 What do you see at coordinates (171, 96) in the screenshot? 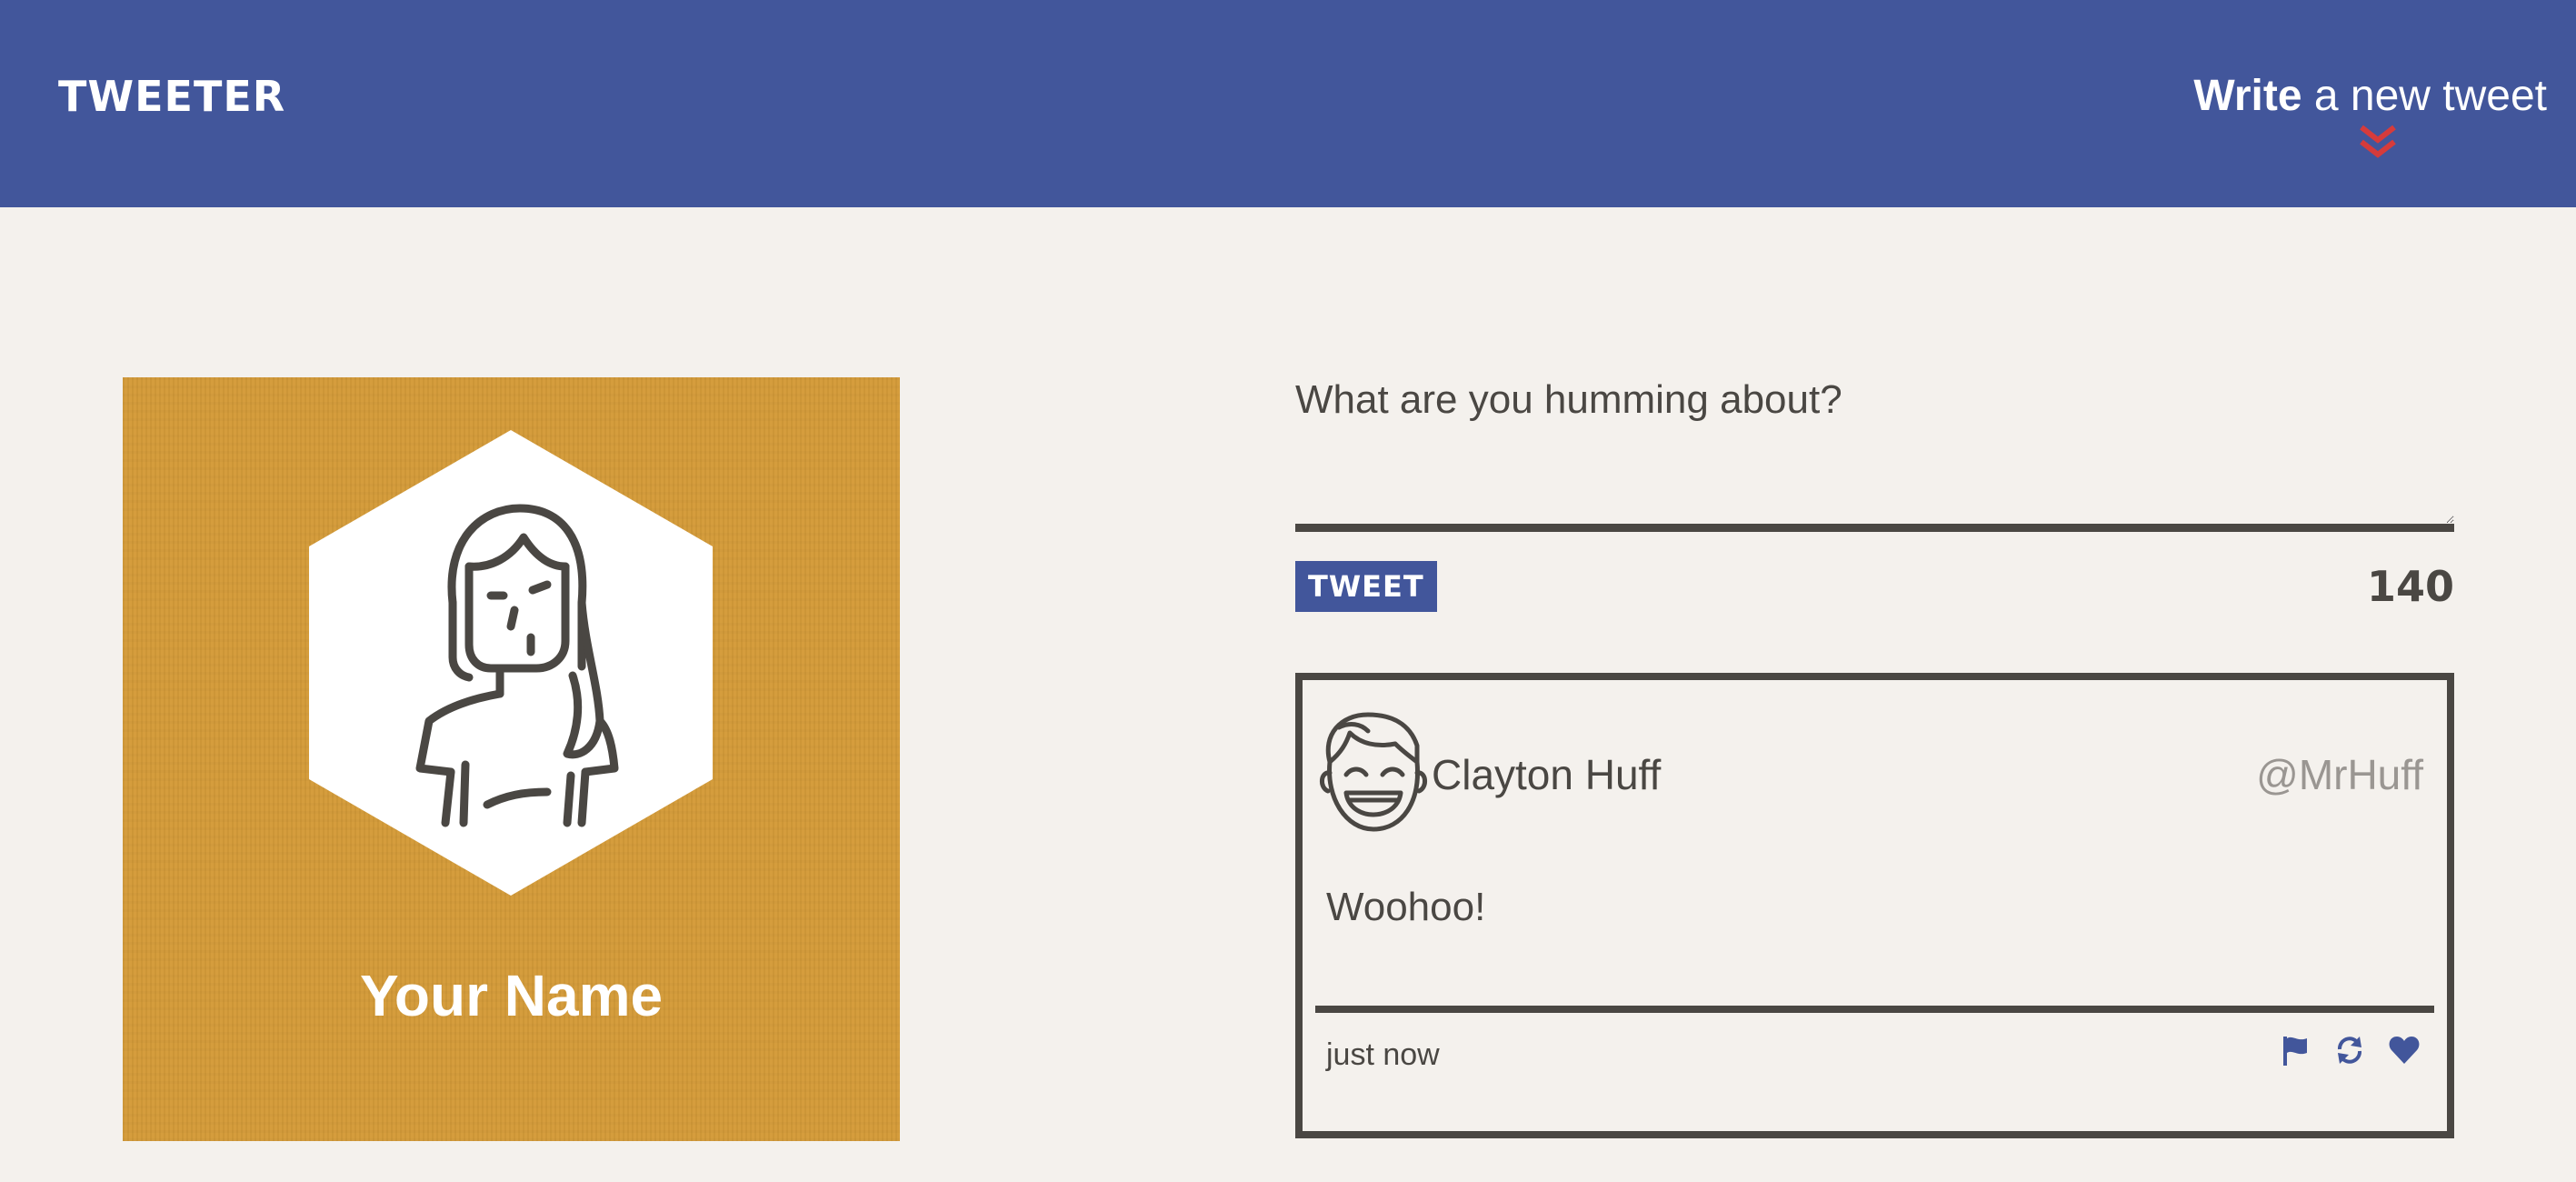
I see `brand-logo: TWEETER` at bounding box center [171, 96].